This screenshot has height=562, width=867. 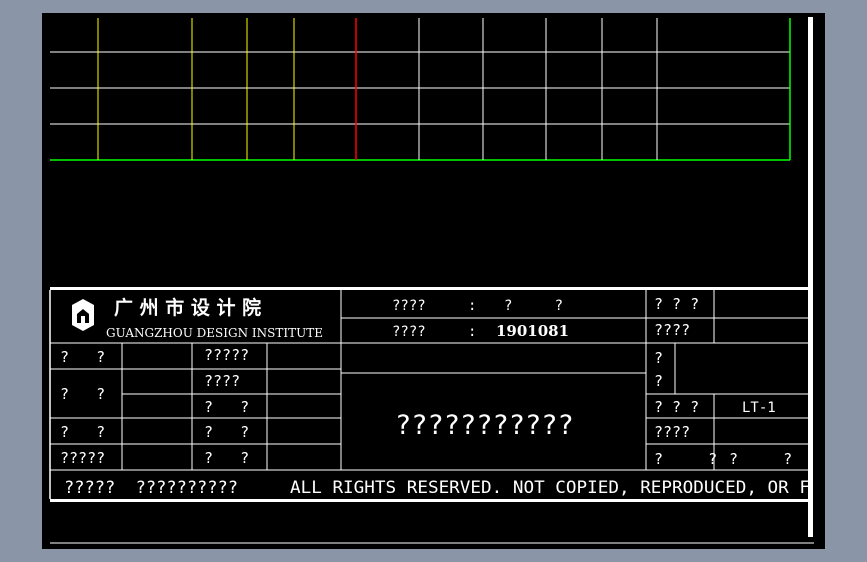 I want to click on institute-name-cn: 广 州 市 设 计 院, so click(x=187, y=307).